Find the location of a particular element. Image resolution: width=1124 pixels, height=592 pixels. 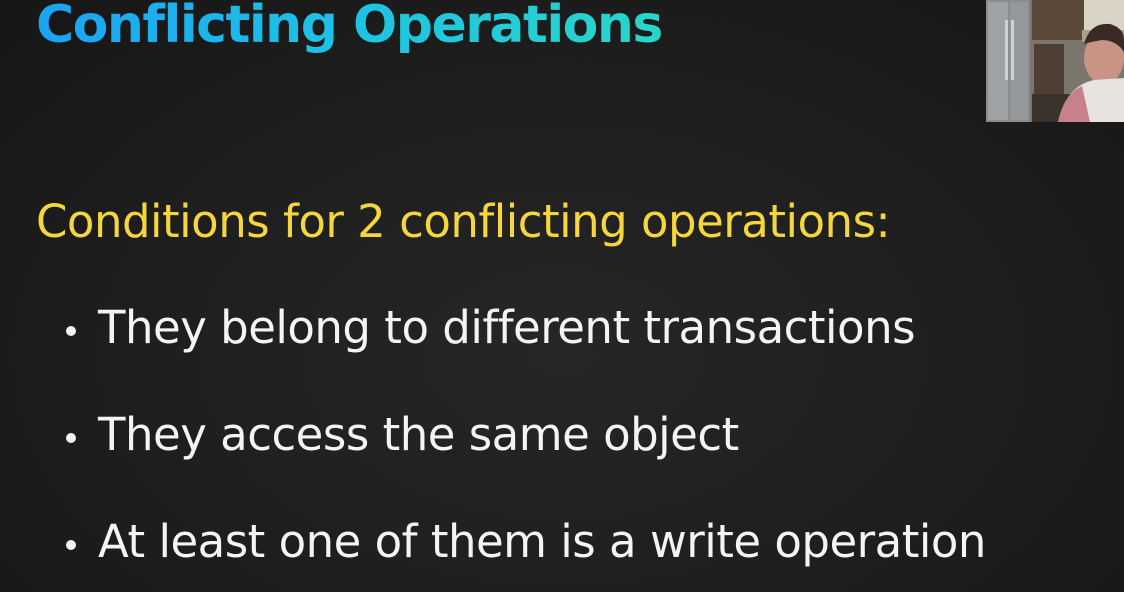

bullet-text: They access the same object is located at coordinates (418, 434).